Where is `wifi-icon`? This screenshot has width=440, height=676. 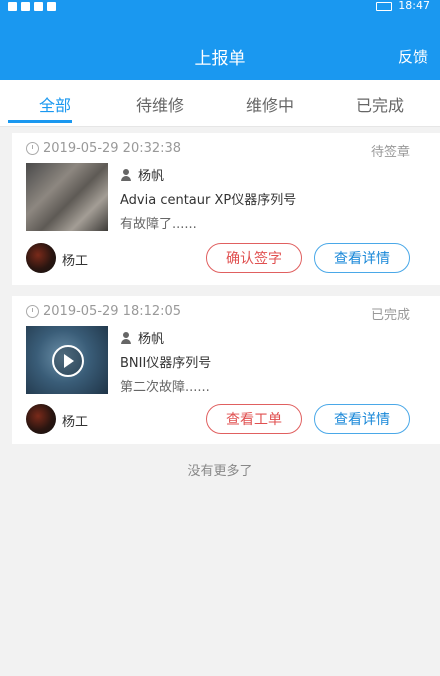
wifi-icon is located at coordinates (38, 6).